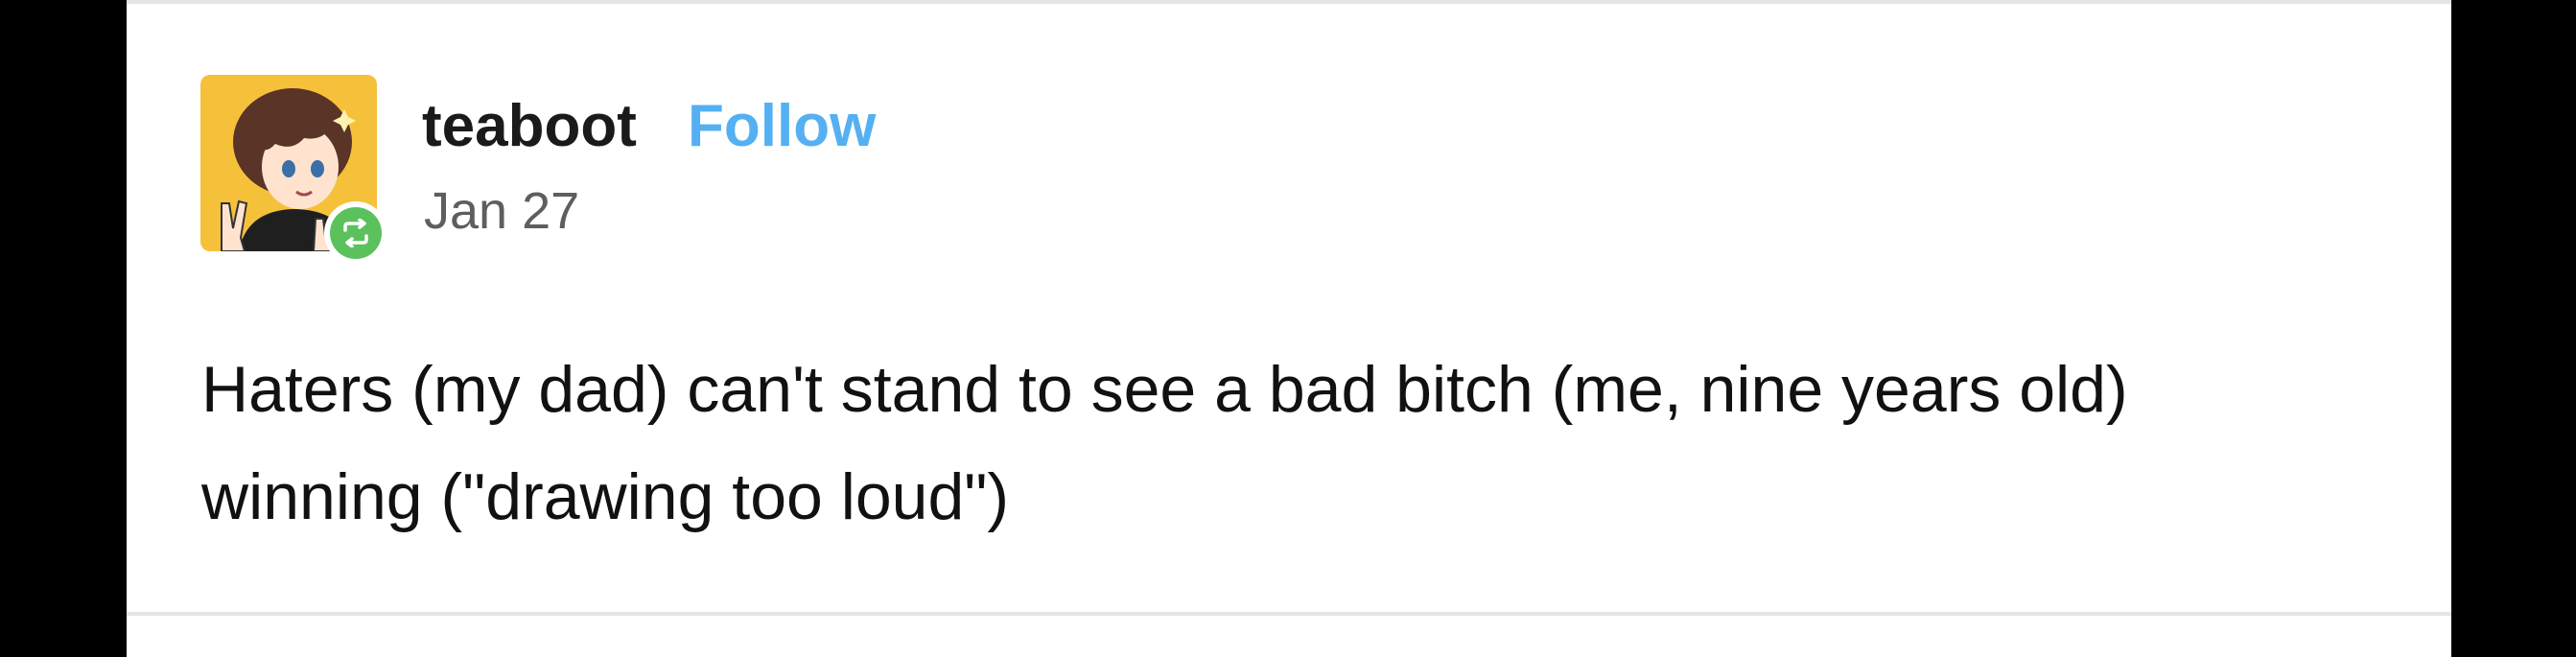  I want to click on reblog-badge, so click(355, 233).